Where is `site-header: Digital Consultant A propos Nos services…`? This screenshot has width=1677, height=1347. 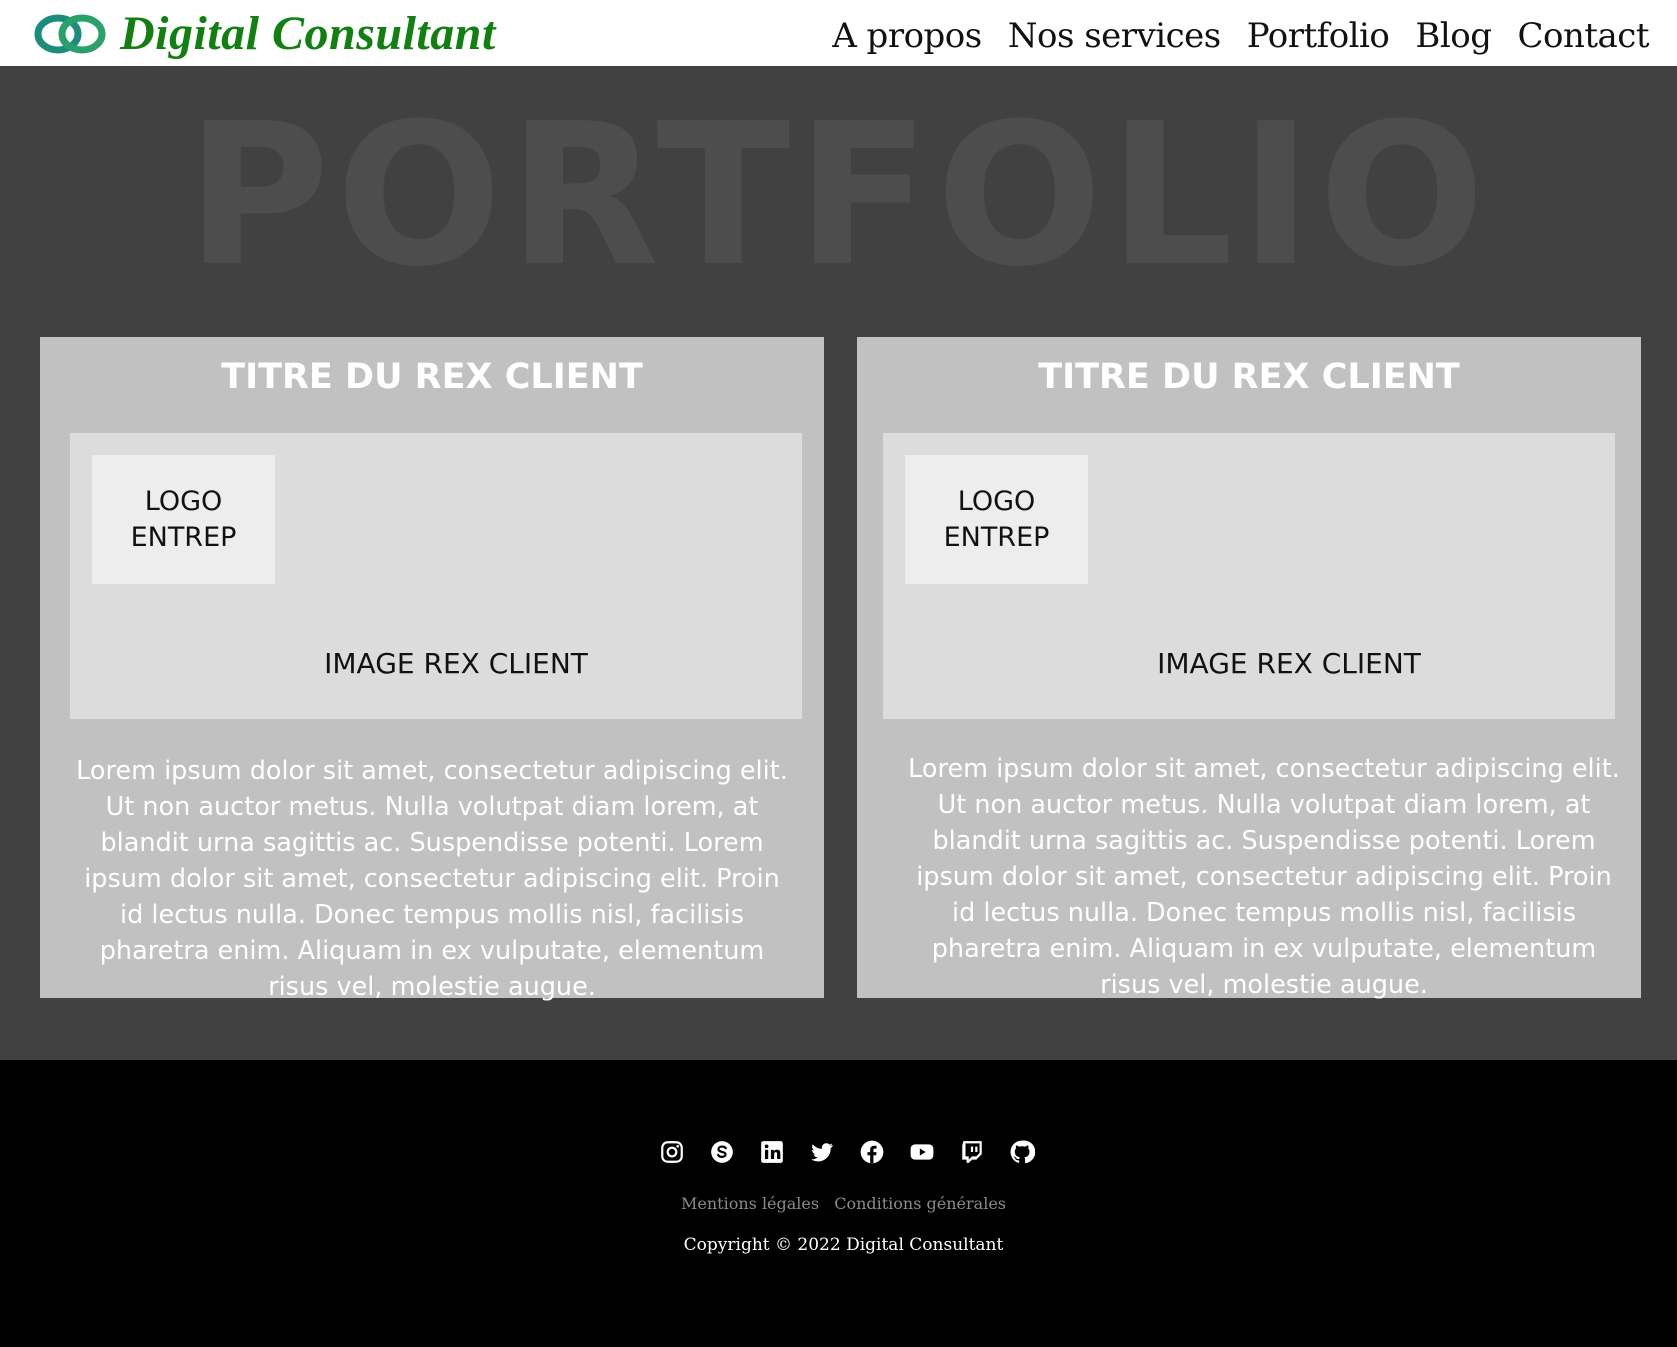
site-header: Digital Consultant A propos Nos services… is located at coordinates (838, 33).